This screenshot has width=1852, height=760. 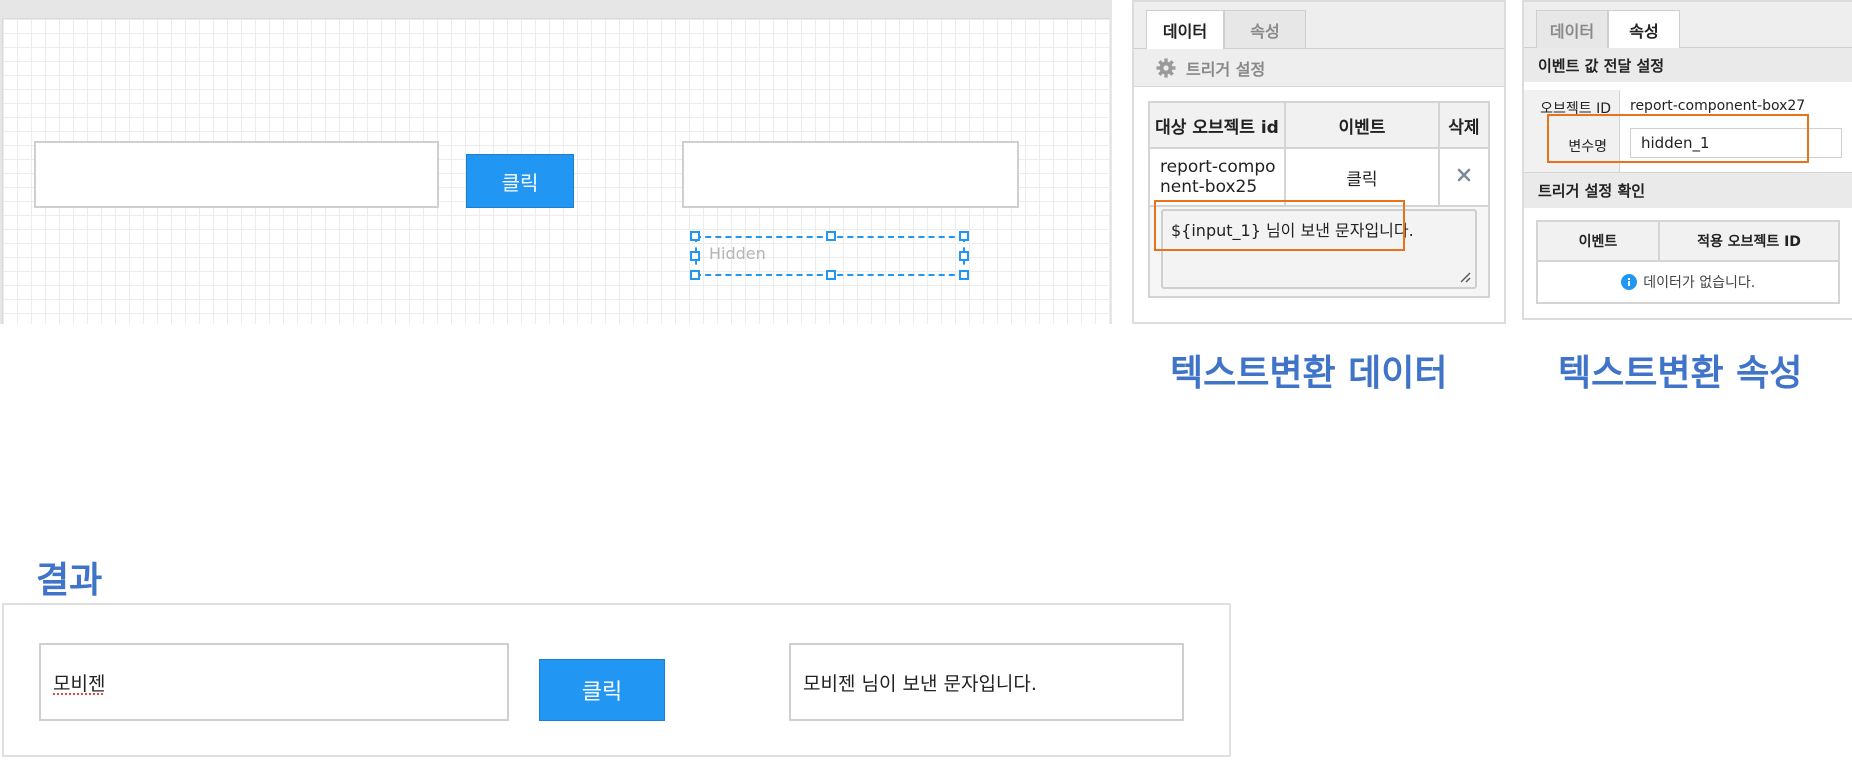 I want to click on resize-handle-n, so click(x=831, y=236).